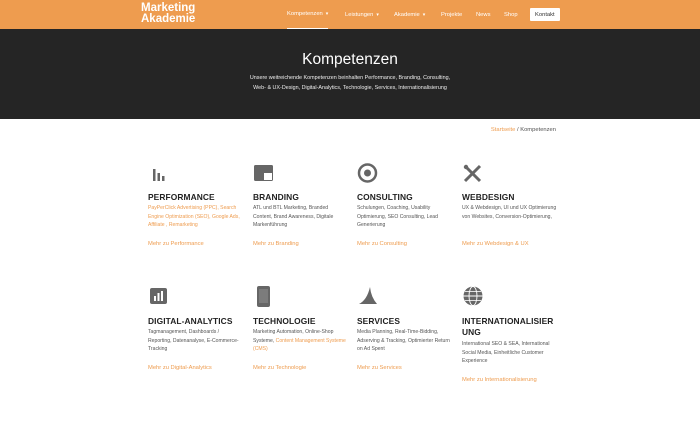  I want to click on target-icon, so click(368, 174).